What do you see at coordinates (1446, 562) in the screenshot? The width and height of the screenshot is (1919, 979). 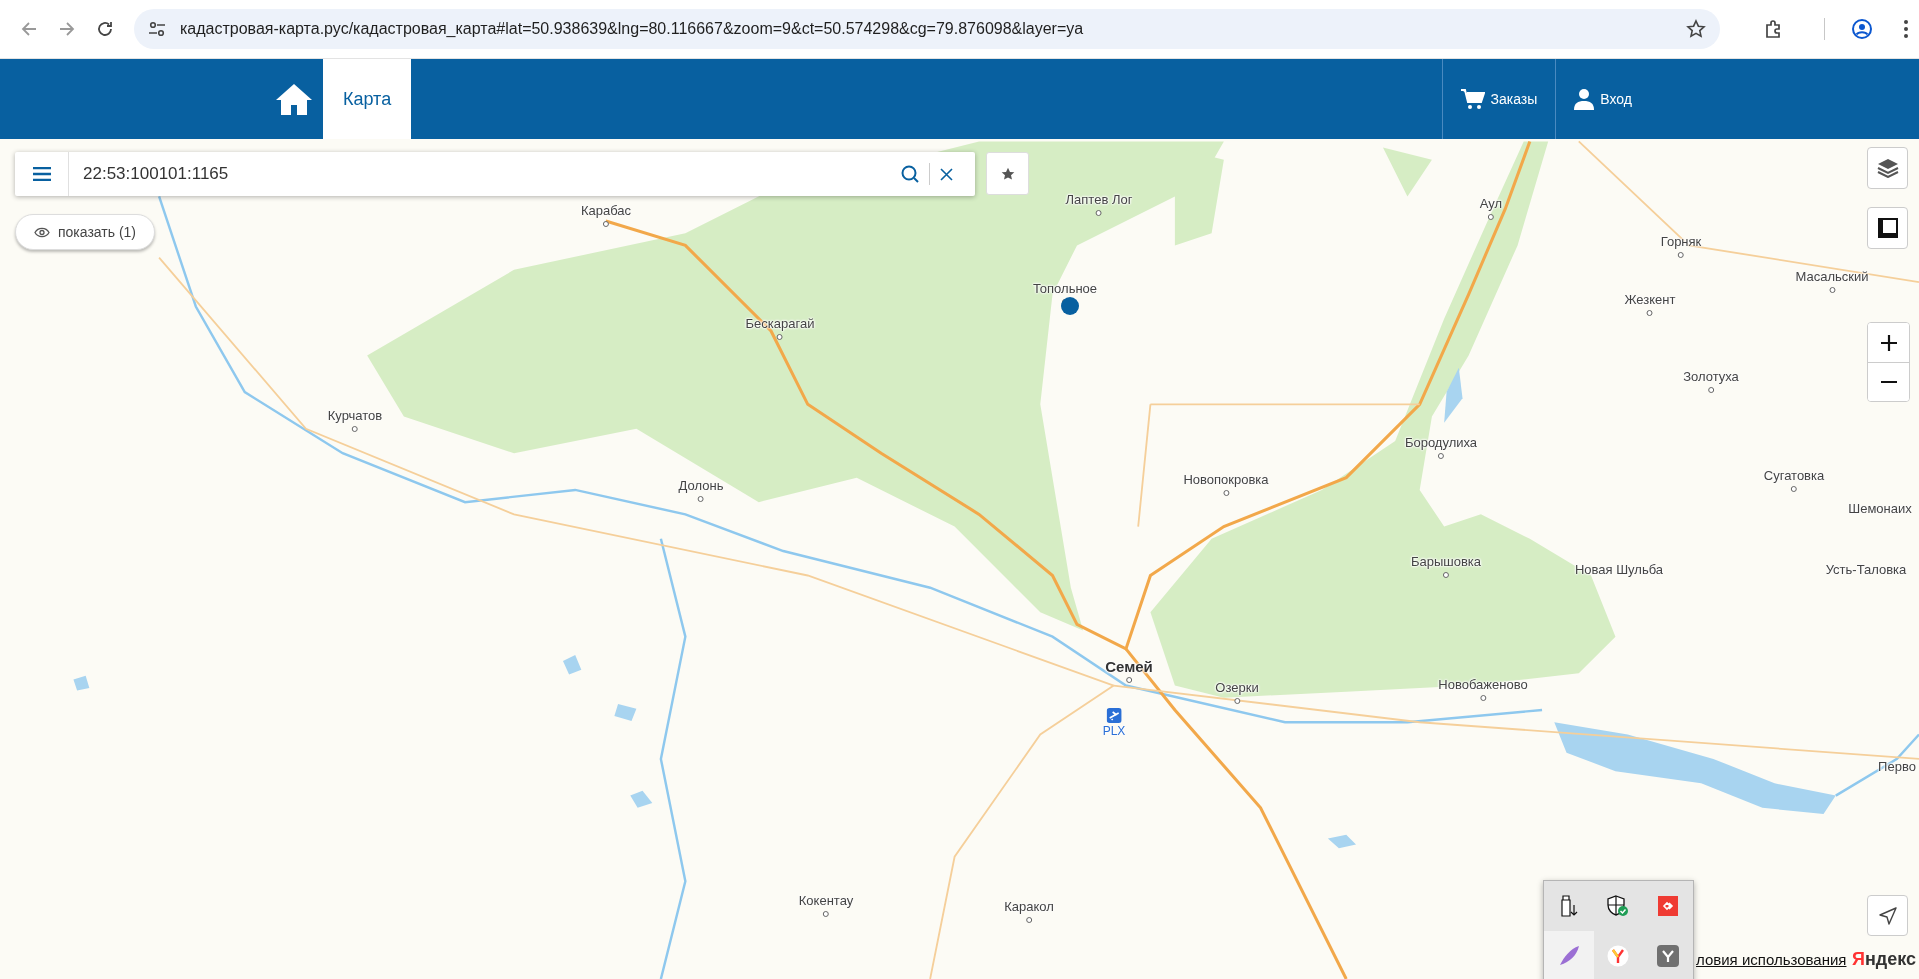 I see `place-label: Барышовка` at bounding box center [1446, 562].